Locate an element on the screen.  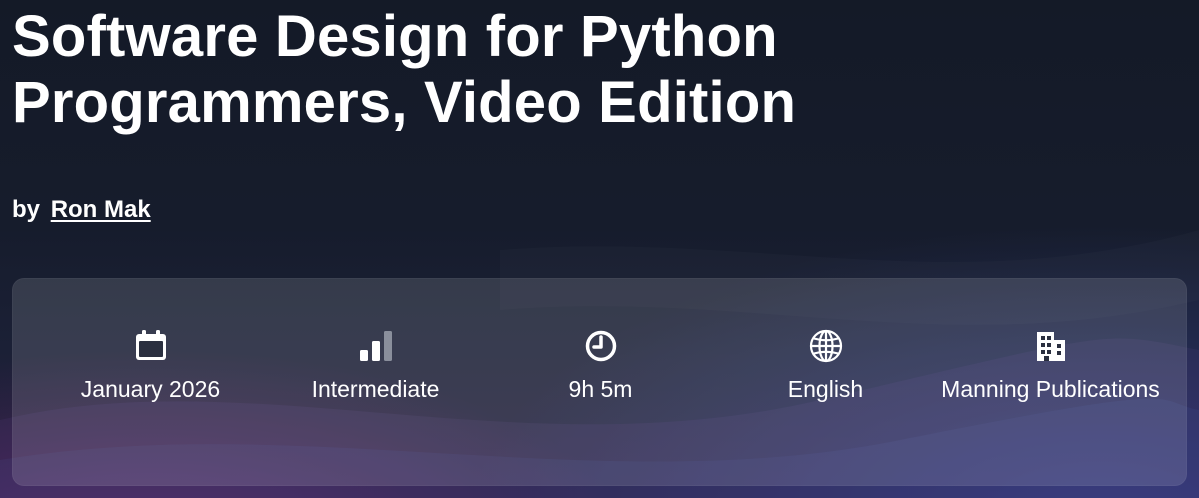
duration-label: 9h 5m is located at coordinates (600, 389).